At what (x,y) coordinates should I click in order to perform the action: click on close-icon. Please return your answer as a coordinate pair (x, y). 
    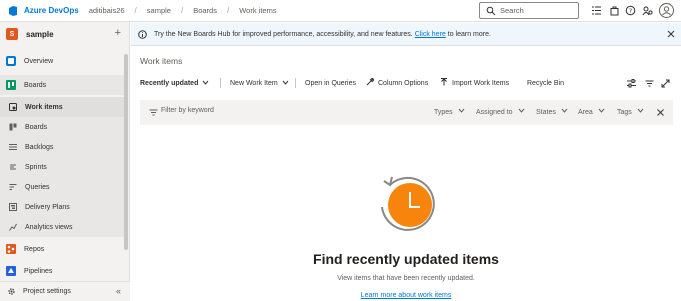
    Looking at the image, I should click on (671, 34).